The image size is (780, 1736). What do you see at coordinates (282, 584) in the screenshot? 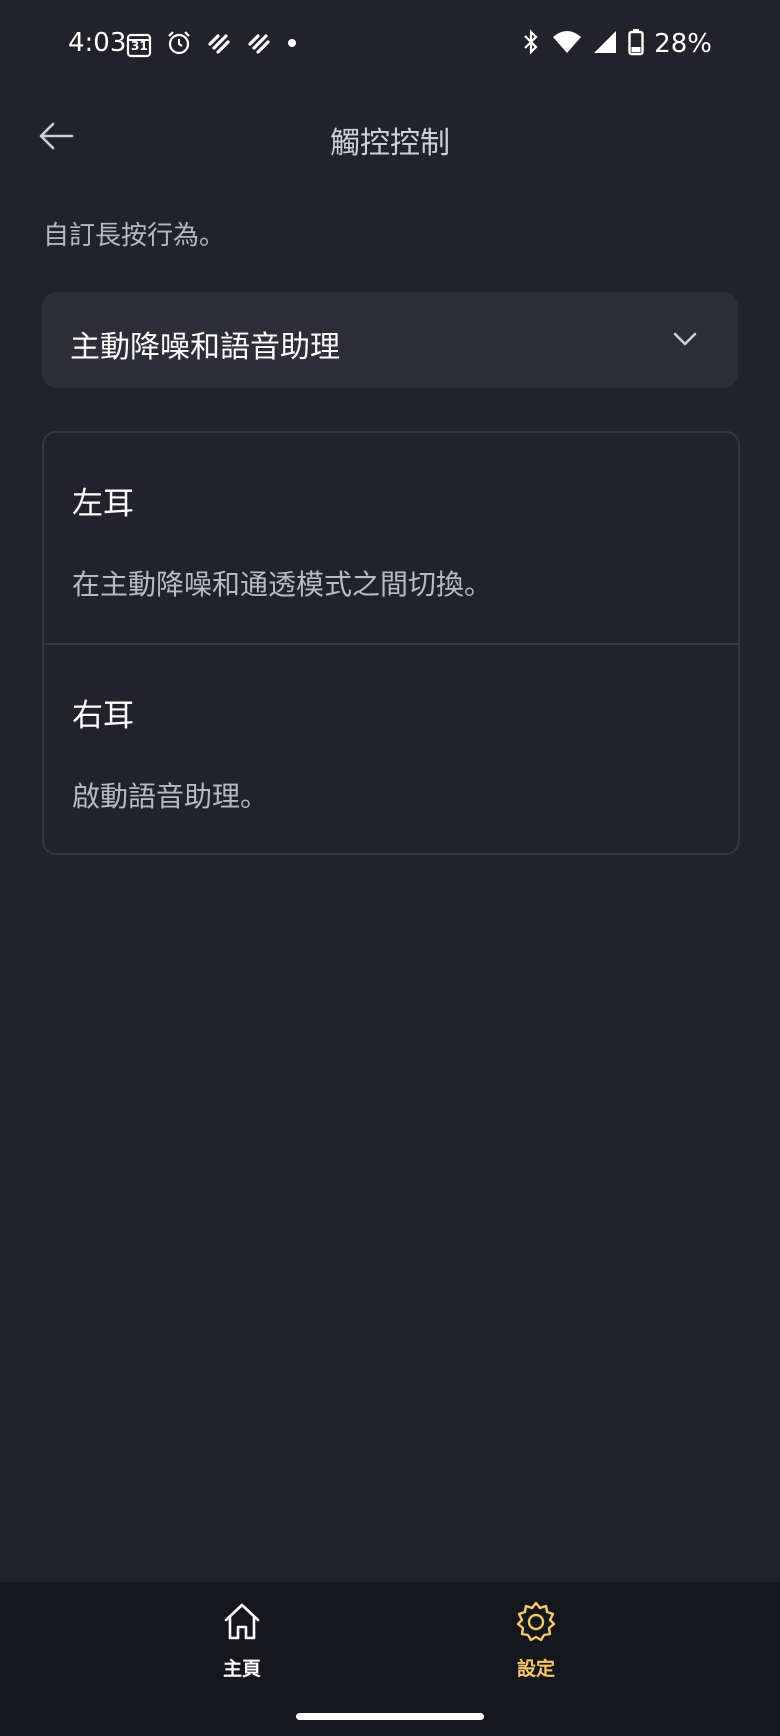
I see `left-ear-description: 在主動降噪和通透模式之間切換。` at bounding box center [282, 584].